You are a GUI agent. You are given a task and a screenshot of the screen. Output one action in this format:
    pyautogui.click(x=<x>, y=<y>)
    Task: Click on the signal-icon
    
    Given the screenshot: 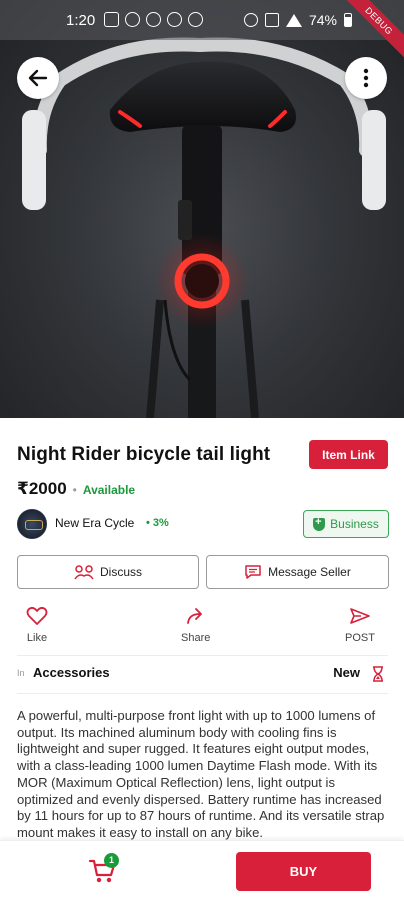 What is the action you would take?
    pyautogui.click(x=293, y=20)
    